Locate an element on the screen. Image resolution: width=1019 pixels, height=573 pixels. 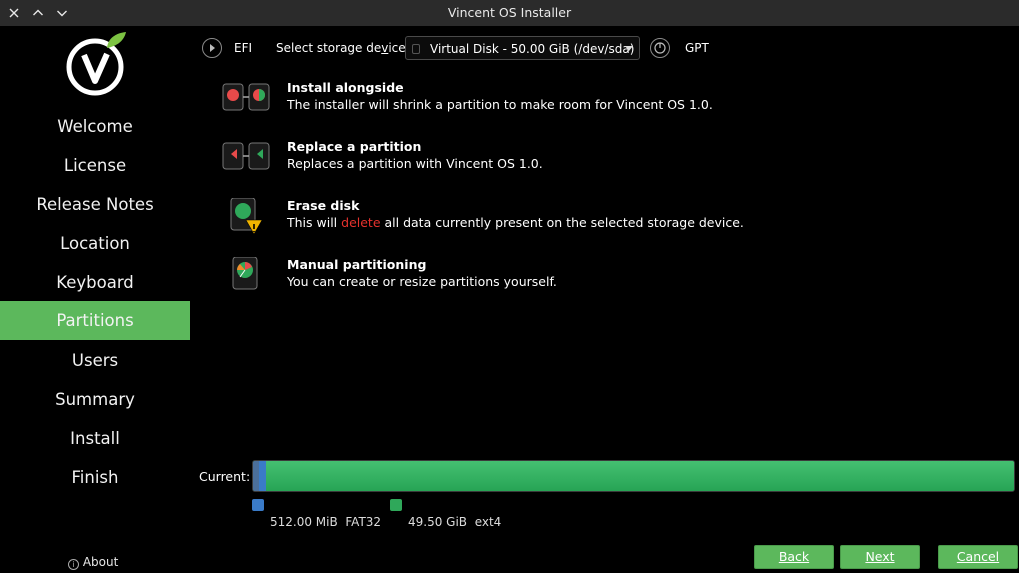
title-bar: Vincent OS Installer is located at coordinates (509, 13).